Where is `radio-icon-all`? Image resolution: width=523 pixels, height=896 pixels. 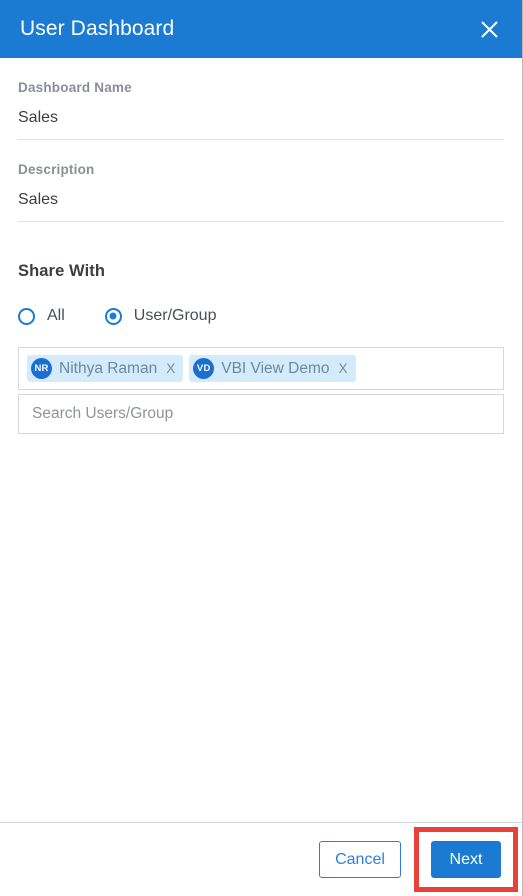 radio-icon-all is located at coordinates (26, 316).